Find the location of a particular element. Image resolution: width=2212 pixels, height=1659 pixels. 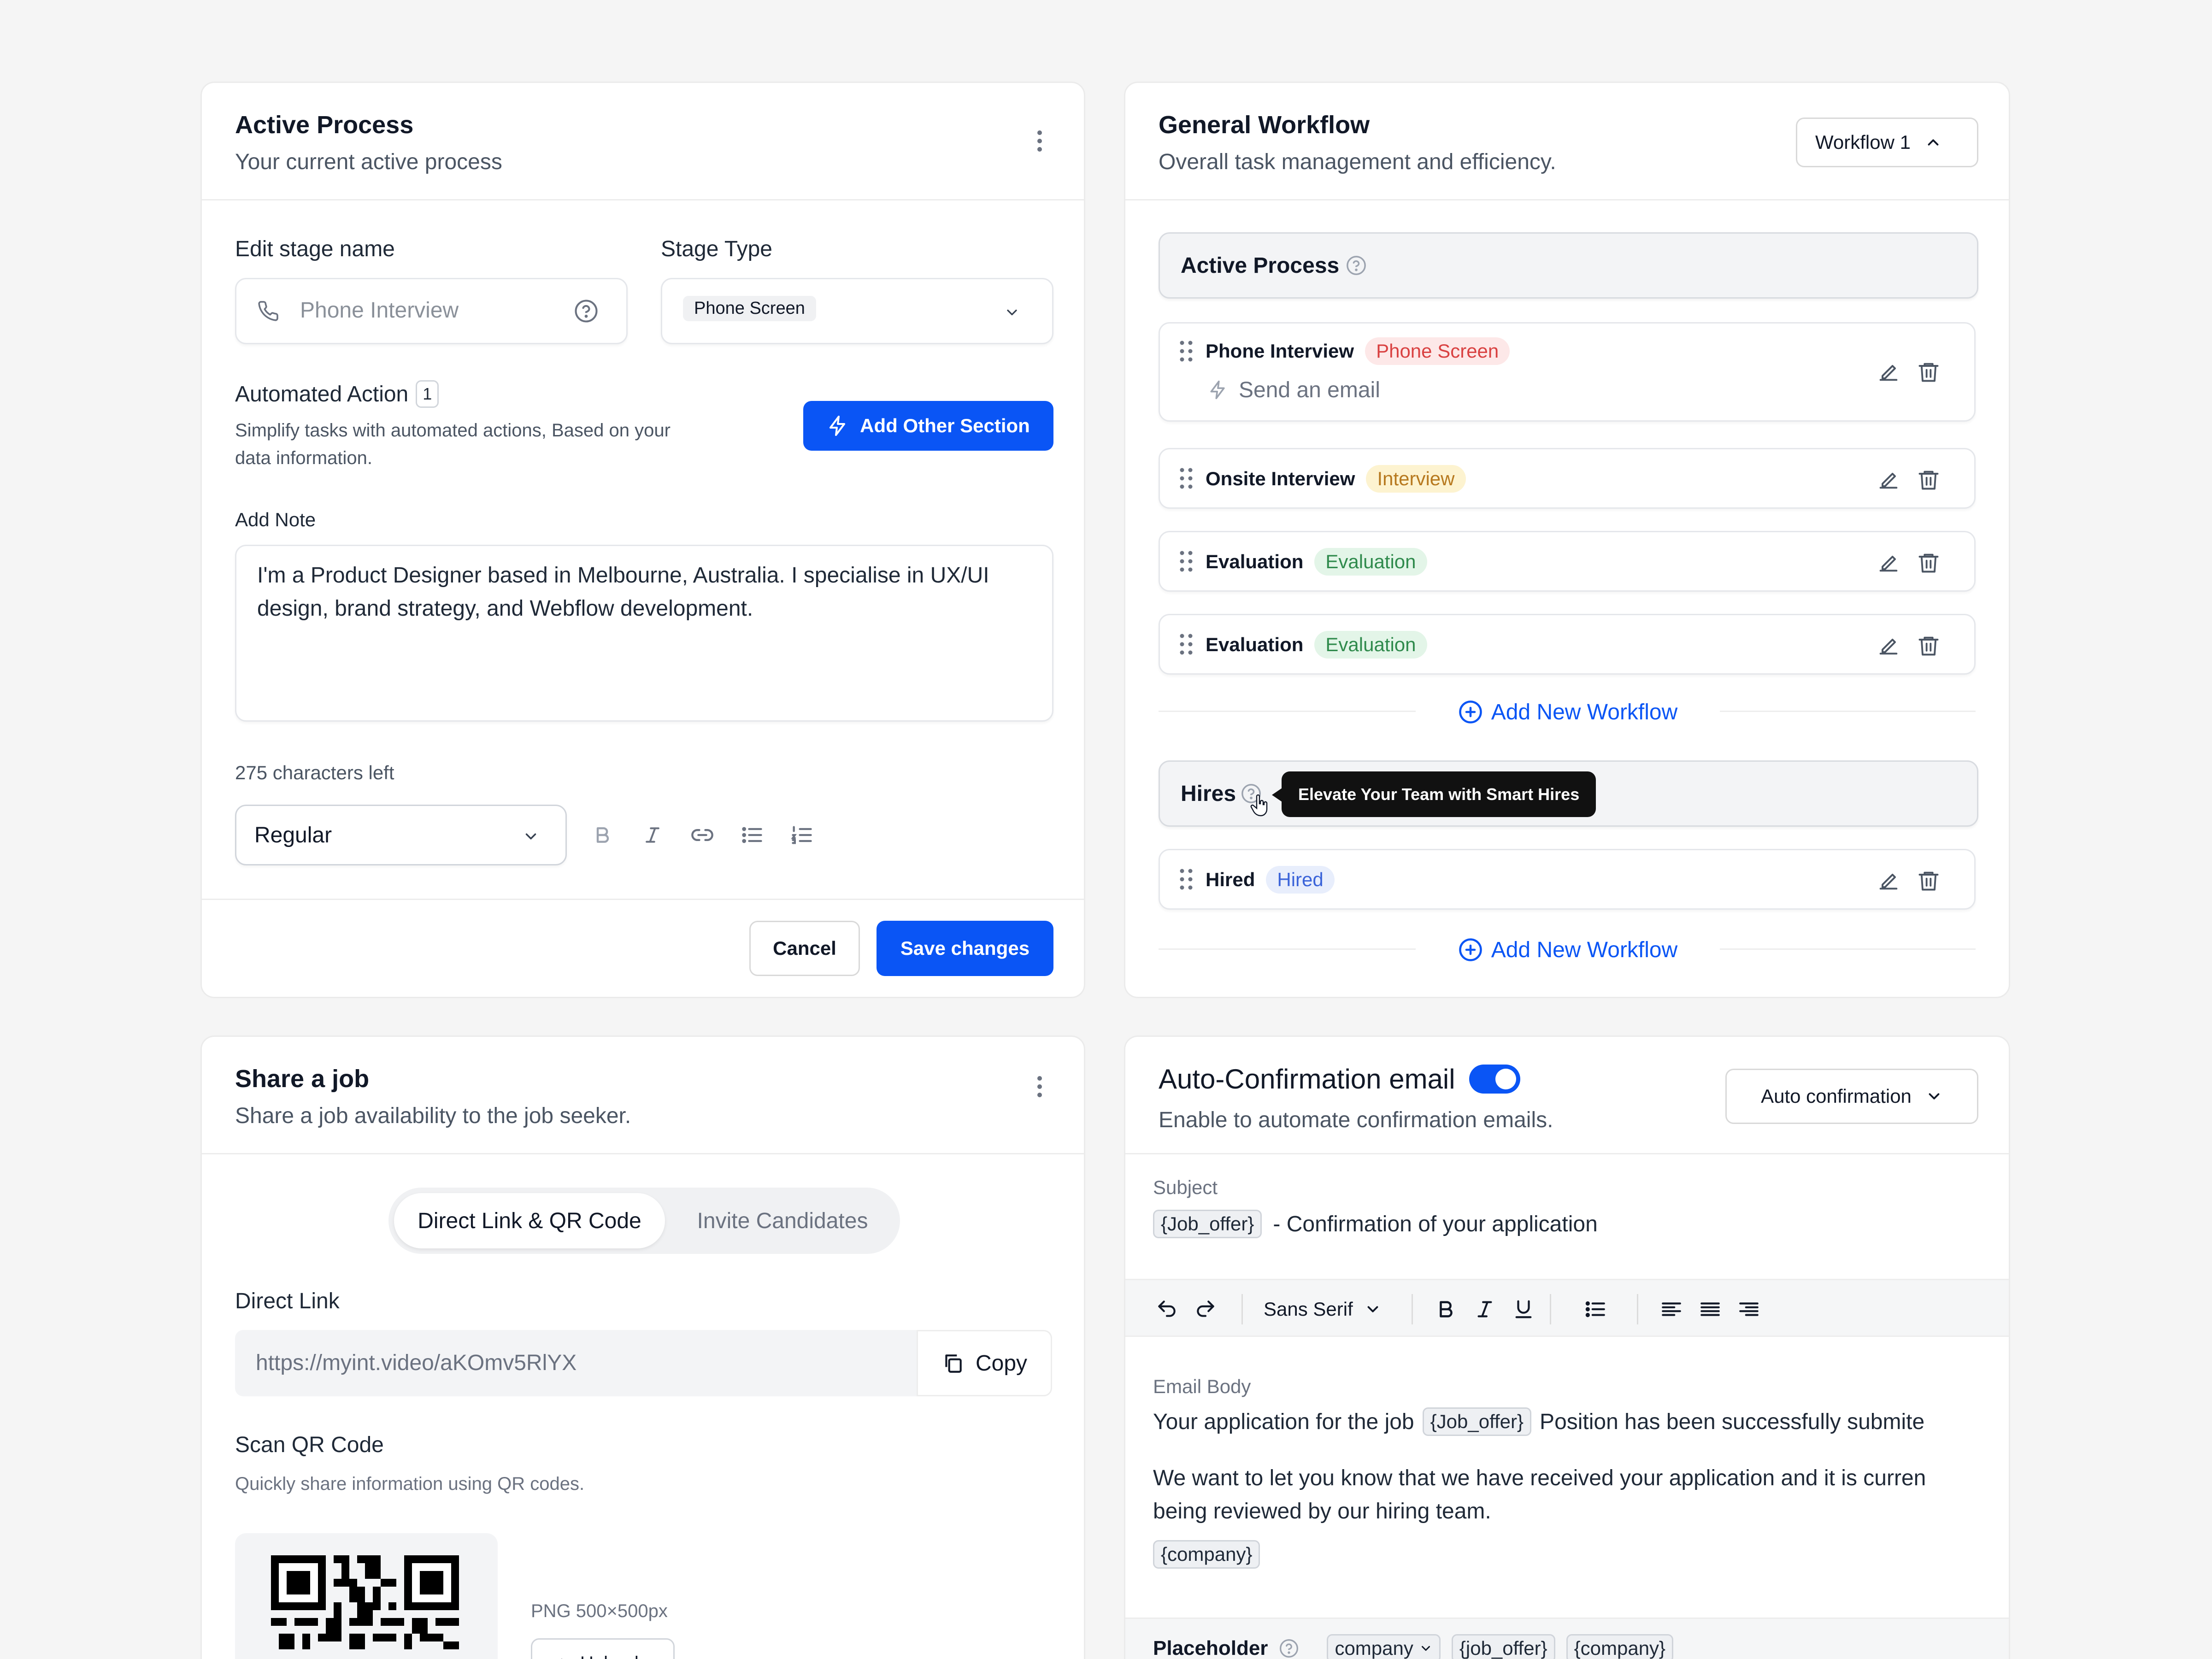

chevron-up-icon is located at coordinates (1933, 142).